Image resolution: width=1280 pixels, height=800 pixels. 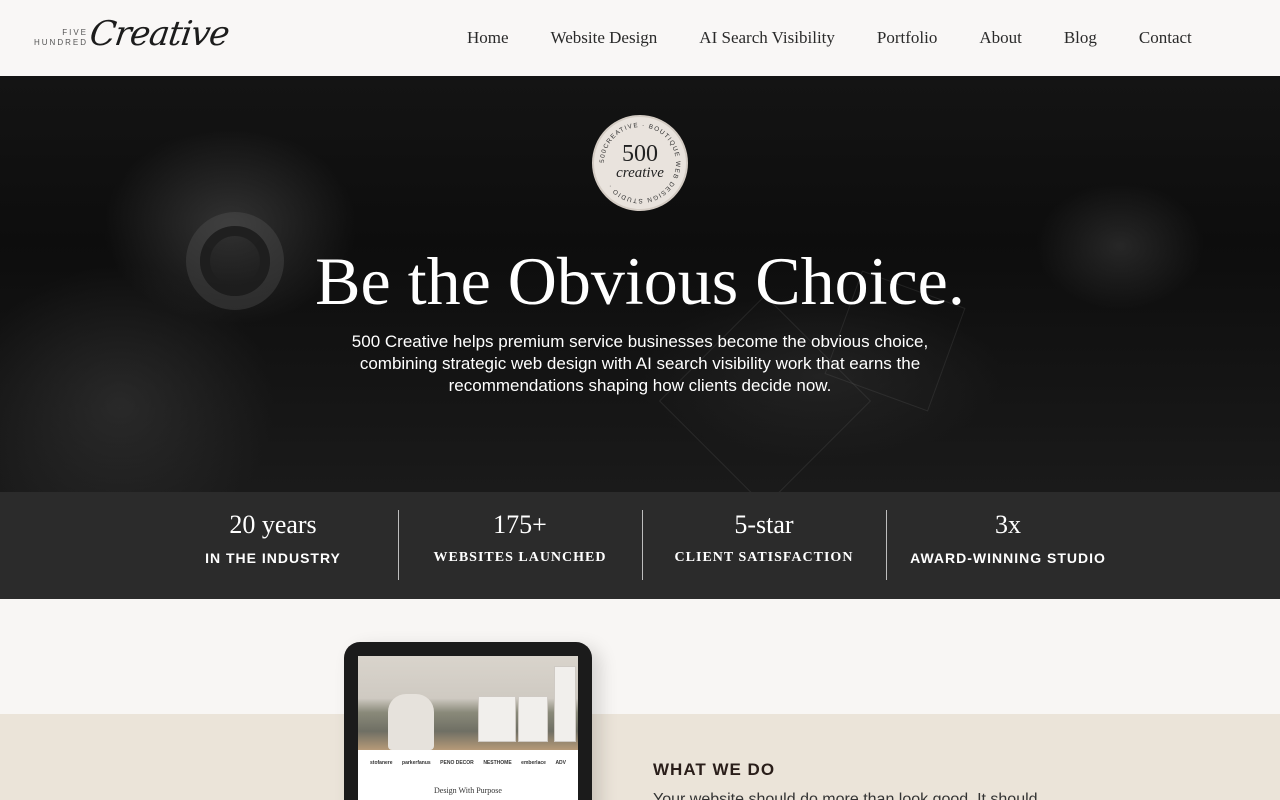 I want to click on stat-label: CLIENT SATISFACTION, so click(x=764, y=557).